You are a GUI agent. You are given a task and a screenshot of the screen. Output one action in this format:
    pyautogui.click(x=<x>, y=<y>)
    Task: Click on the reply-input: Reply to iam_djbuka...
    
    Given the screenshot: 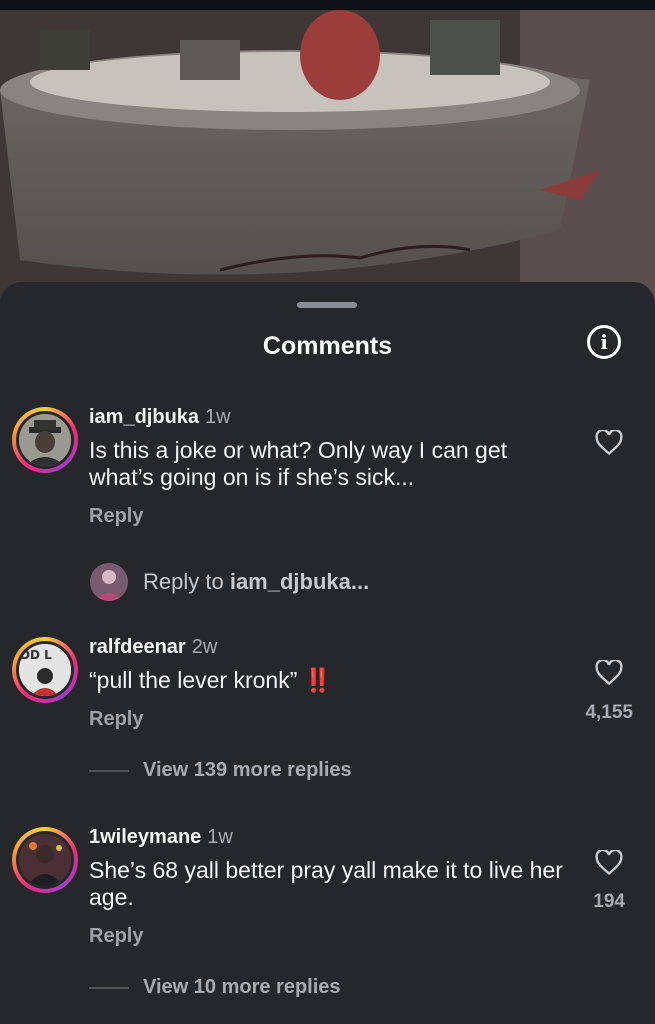 What is the action you would take?
    pyautogui.click(x=256, y=582)
    